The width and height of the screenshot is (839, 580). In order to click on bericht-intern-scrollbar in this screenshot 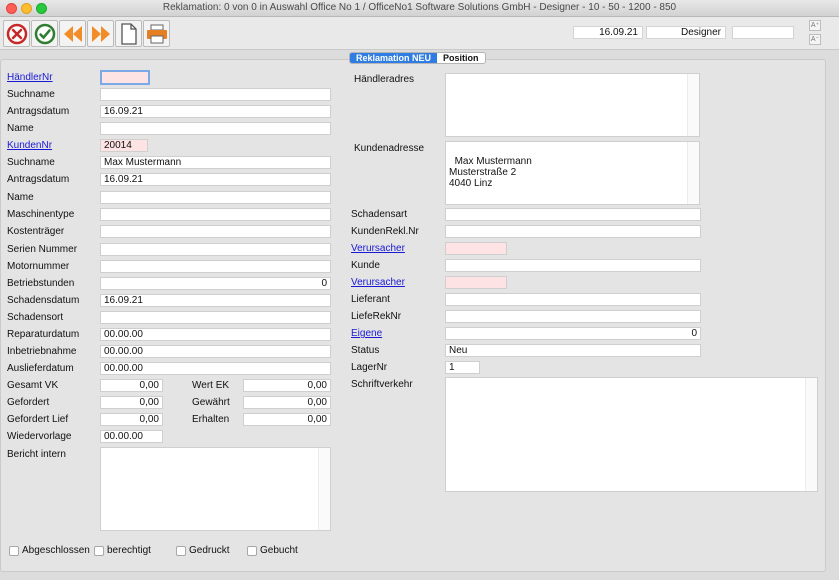, I will do `click(324, 489)`.